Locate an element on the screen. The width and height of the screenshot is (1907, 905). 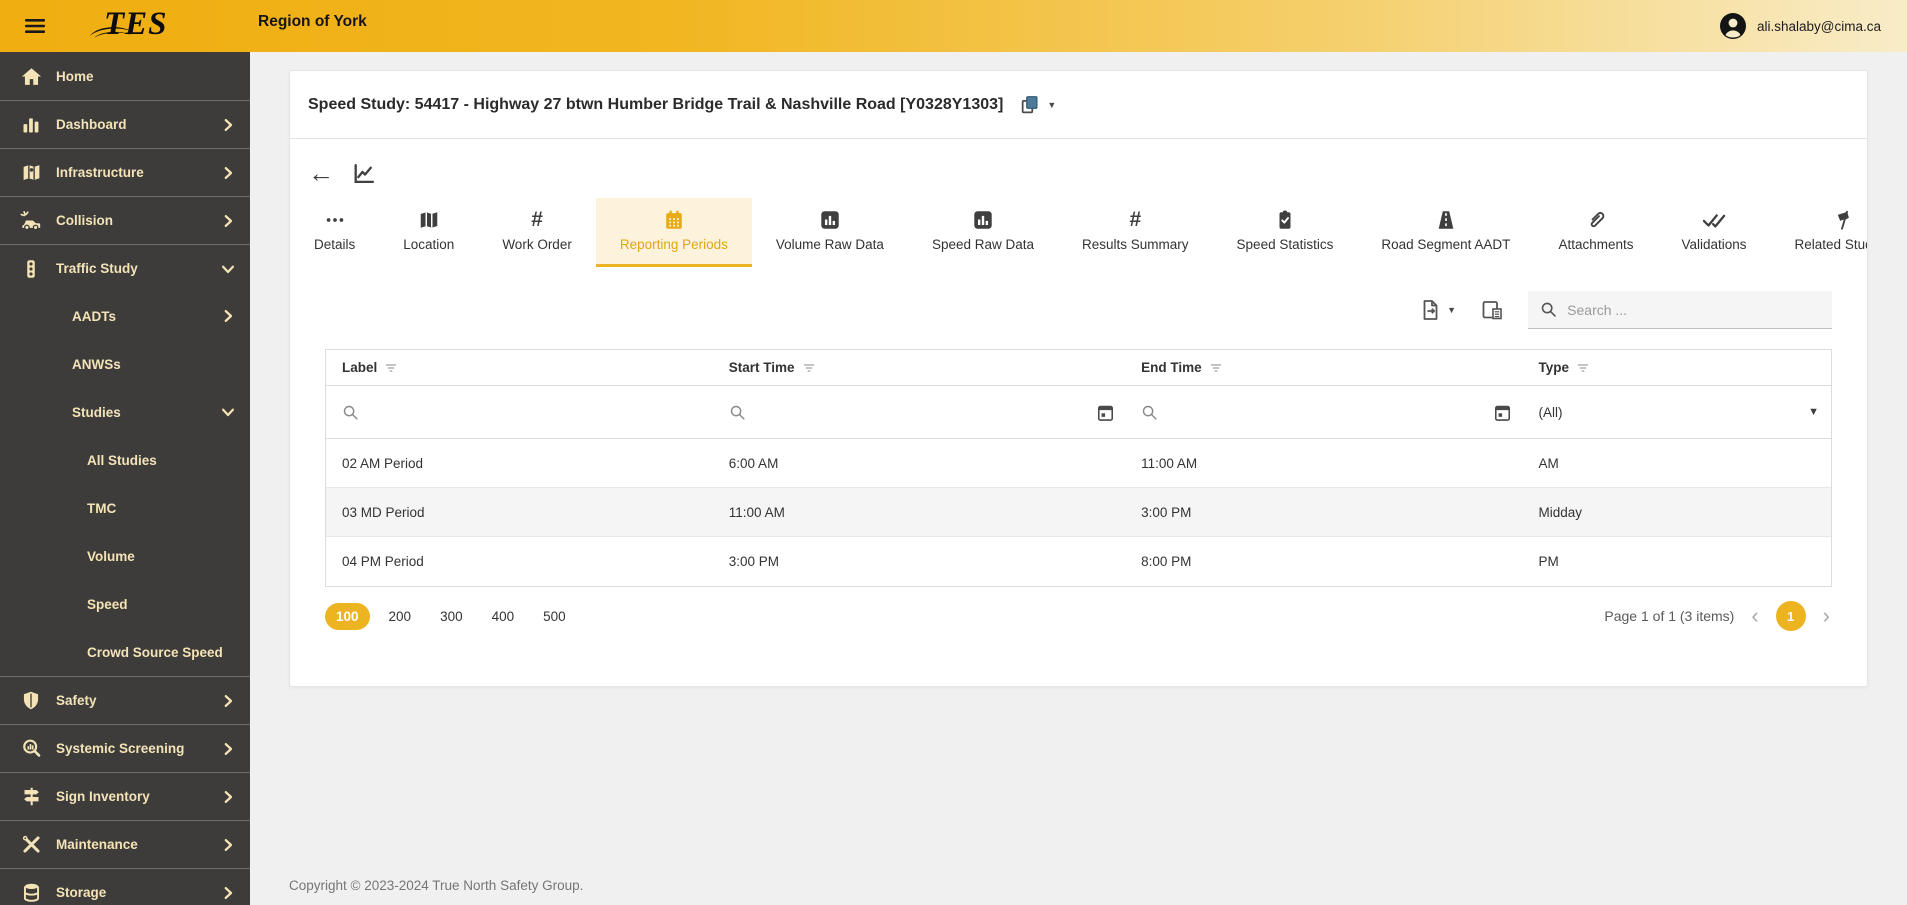
type-filter-value: (All) is located at coordinates (1550, 412).